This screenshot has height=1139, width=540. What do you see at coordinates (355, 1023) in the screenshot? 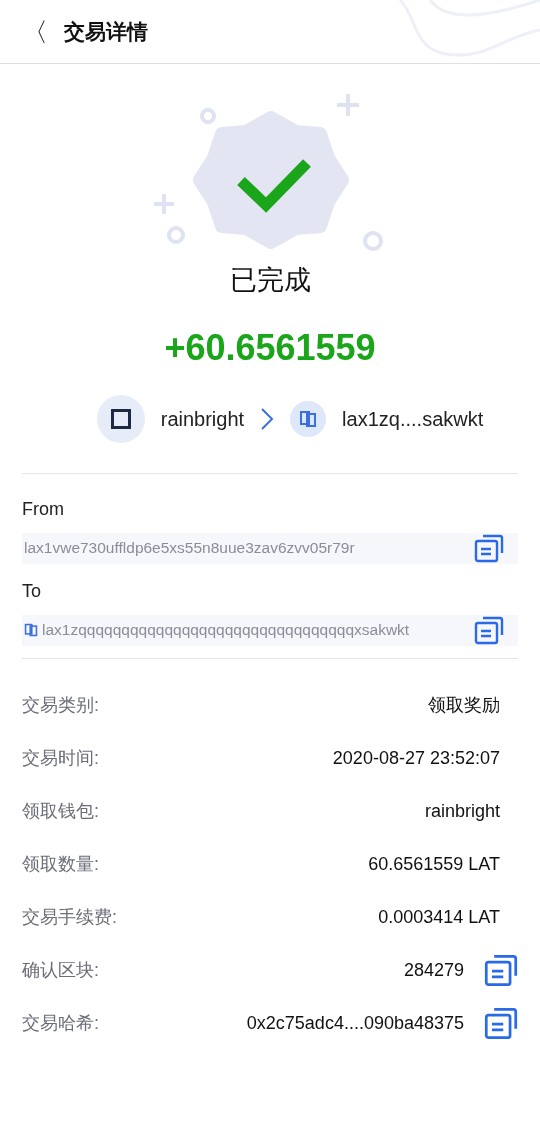
I see `detail-value: 0x2c75adc4....090ba48375` at bounding box center [355, 1023].